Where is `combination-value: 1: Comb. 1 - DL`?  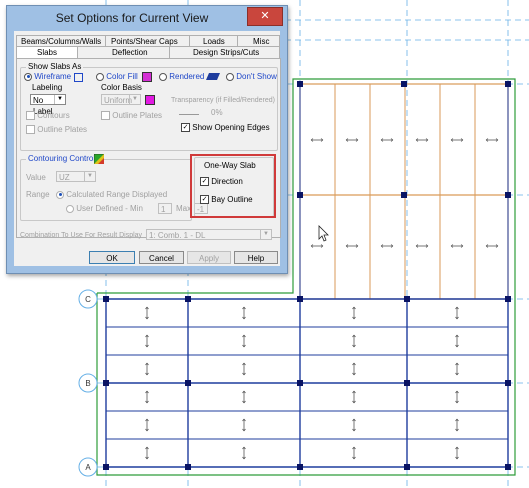 combination-value: 1: Comb. 1 - DL is located at coordinates (177, 235).